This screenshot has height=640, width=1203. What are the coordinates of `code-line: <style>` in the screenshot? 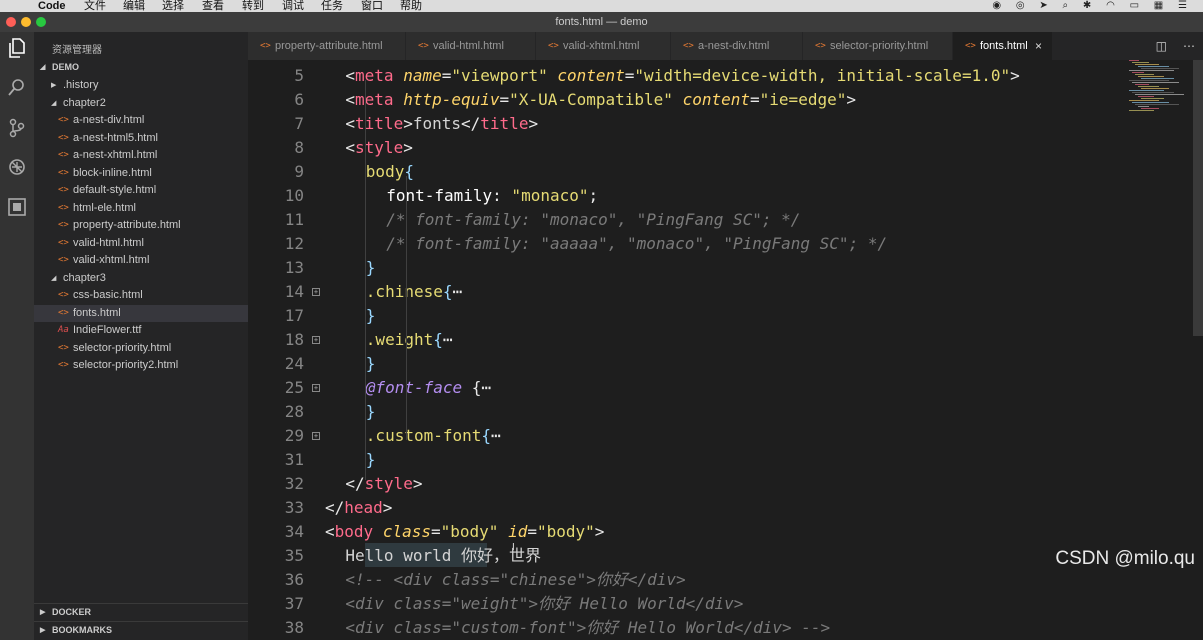 It's located at (378, 148).